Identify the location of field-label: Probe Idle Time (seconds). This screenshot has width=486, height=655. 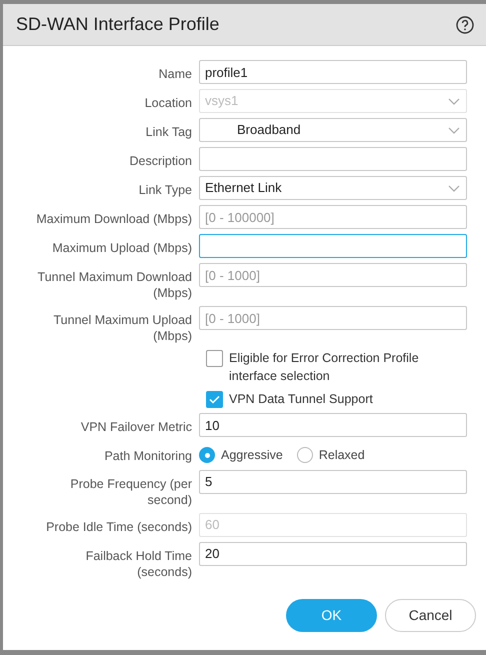
(119, 526).